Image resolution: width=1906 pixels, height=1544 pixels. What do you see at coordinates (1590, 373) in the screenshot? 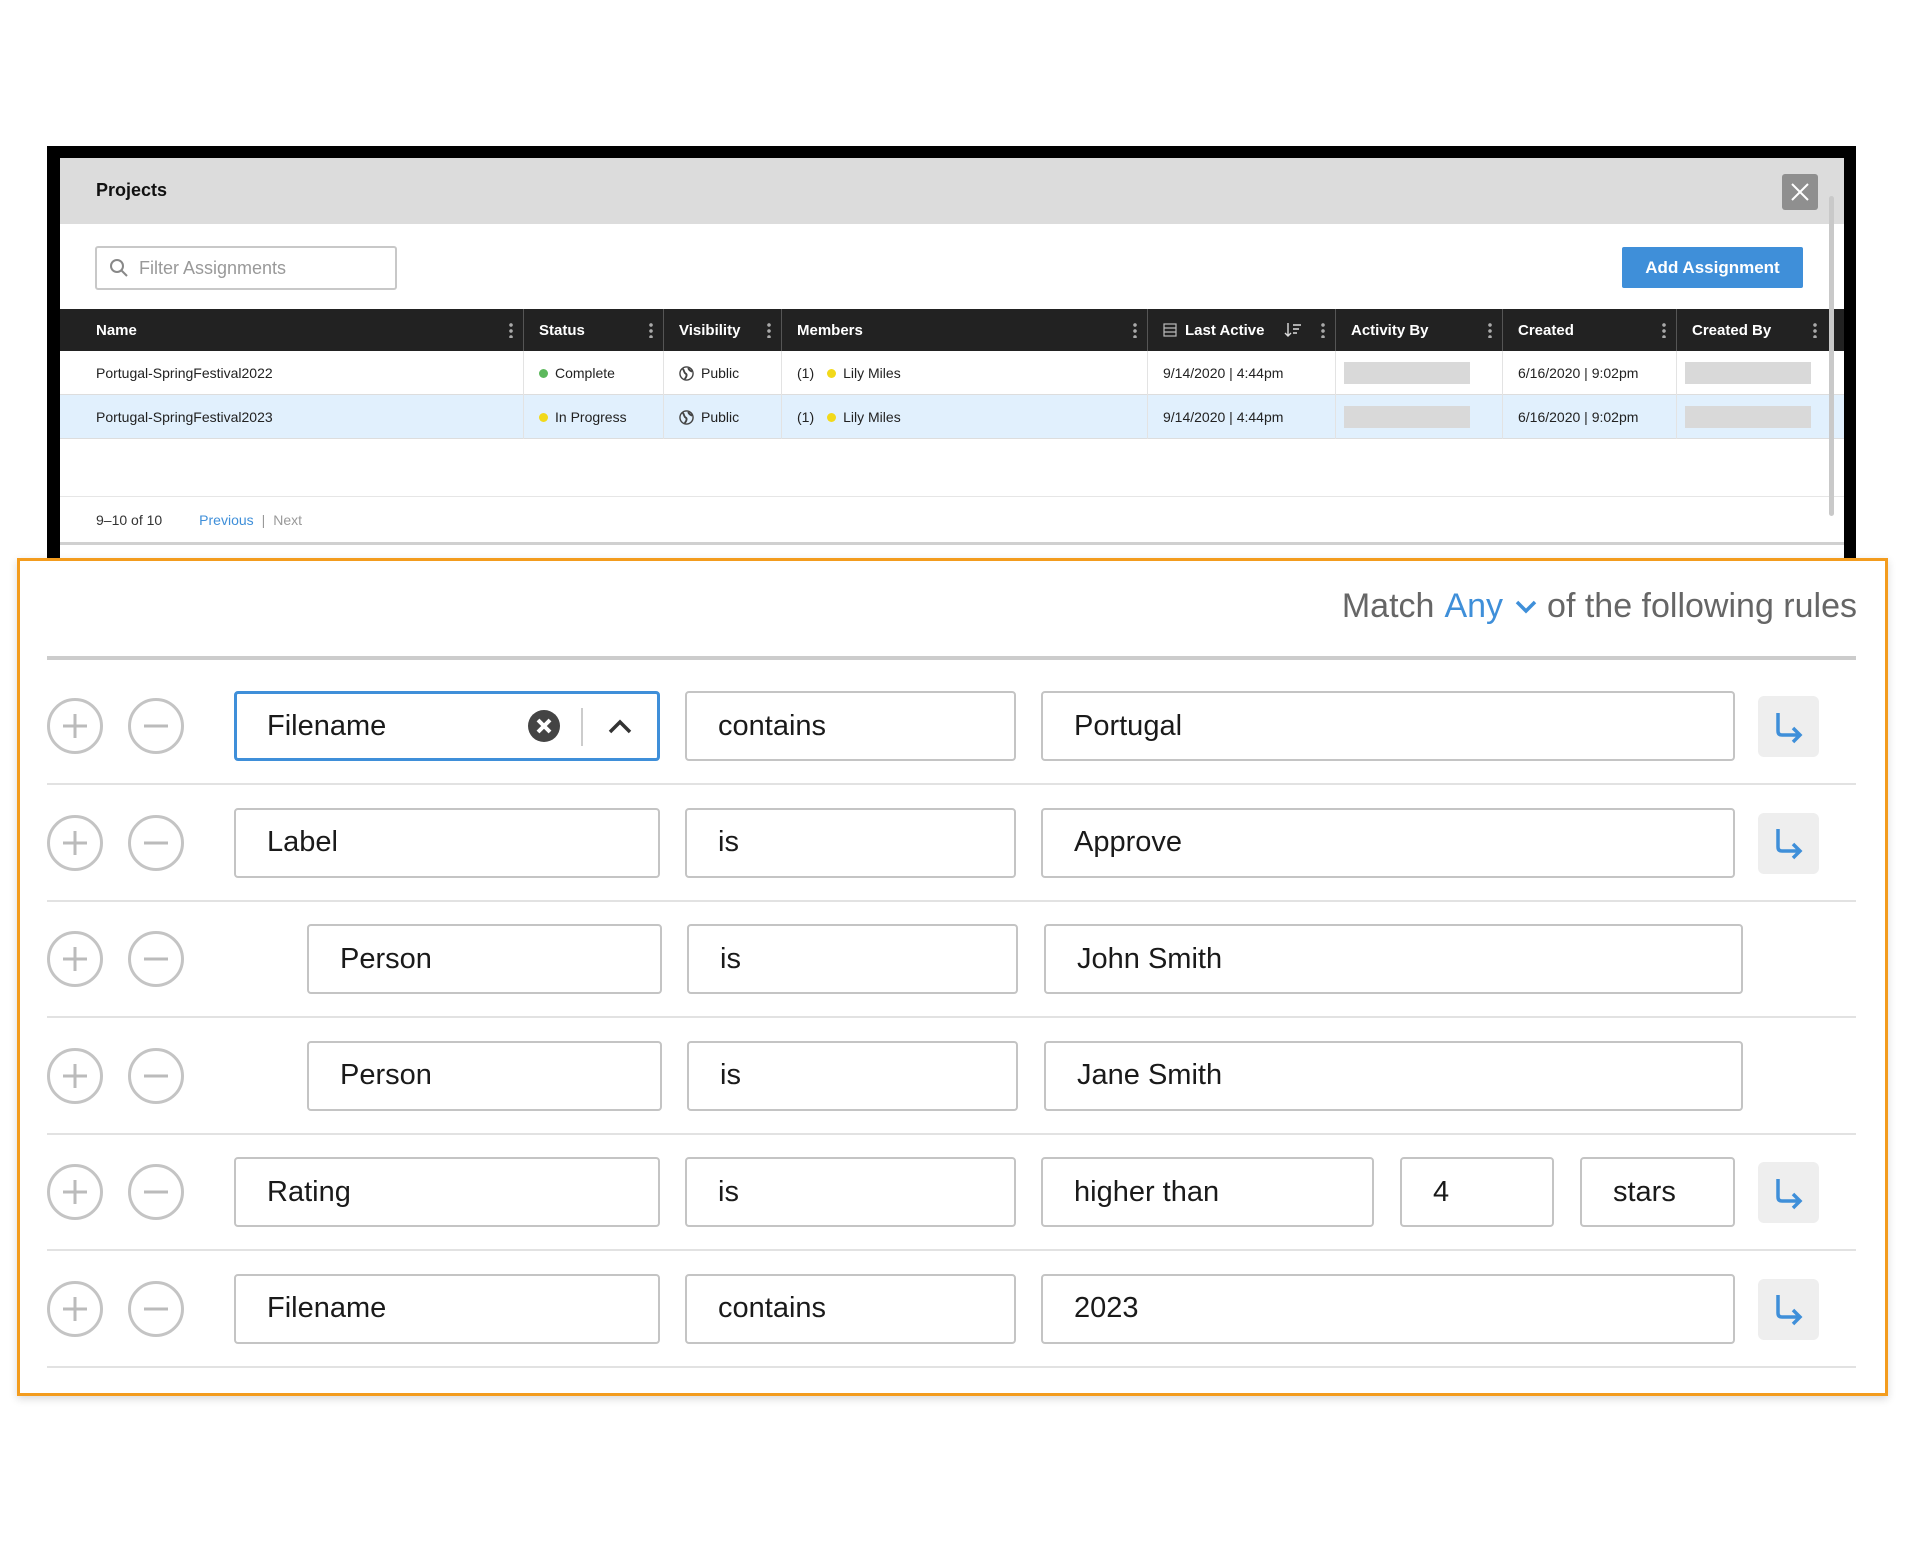
I see `cell-created: 6/16/2020 | 9:02pm` at bounding box center [1590, 373].